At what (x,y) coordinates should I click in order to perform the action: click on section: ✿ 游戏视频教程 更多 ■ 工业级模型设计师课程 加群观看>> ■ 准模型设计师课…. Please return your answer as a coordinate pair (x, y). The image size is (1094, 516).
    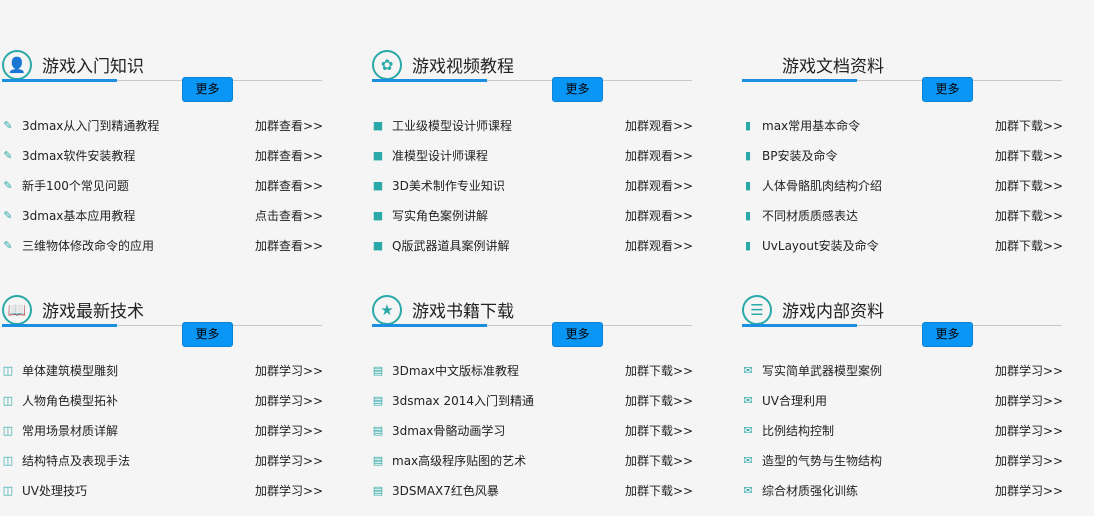
    Looking at the image, I should click on (532, 152).